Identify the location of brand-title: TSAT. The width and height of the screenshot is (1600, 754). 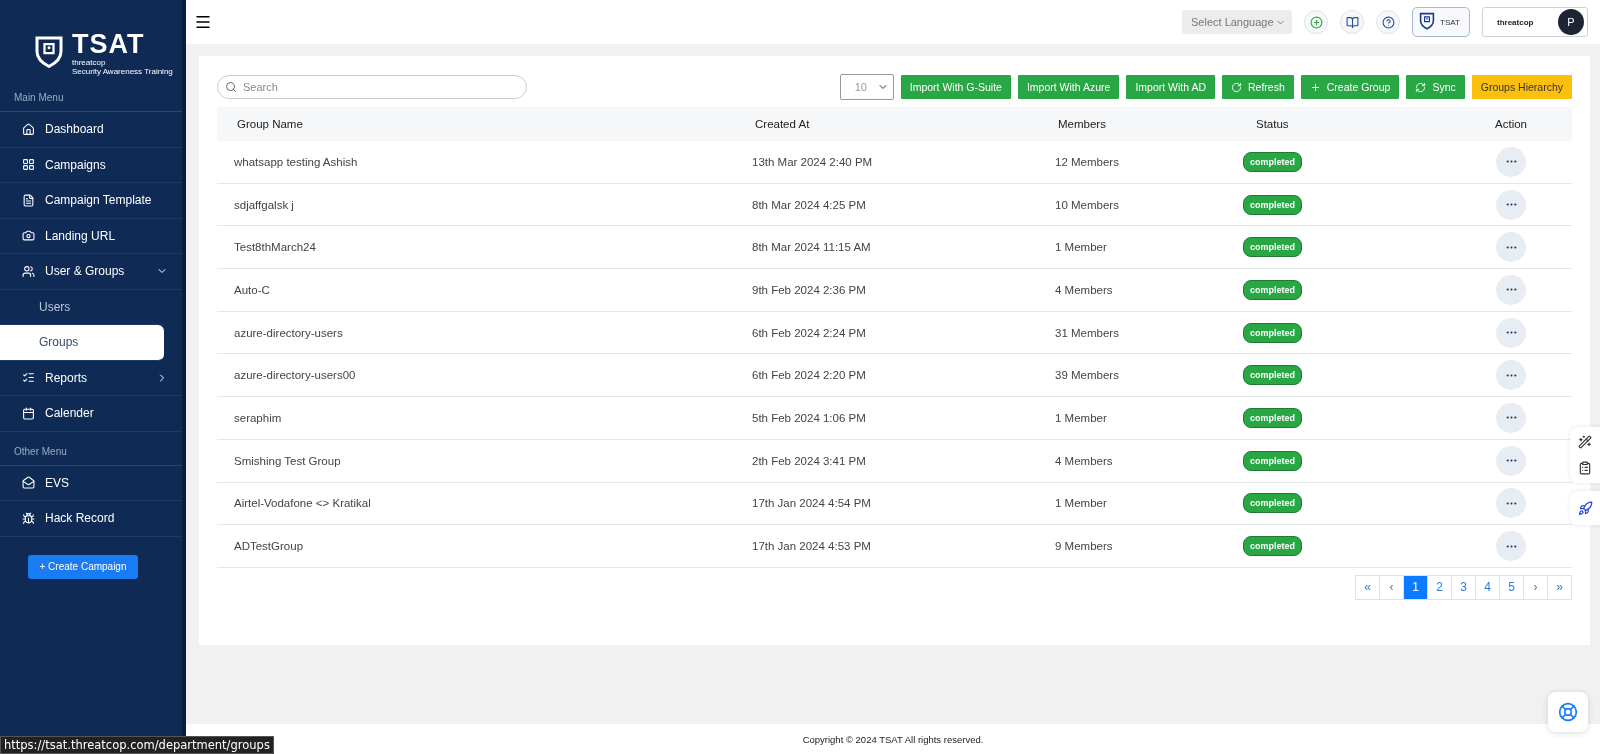
(109, 44).